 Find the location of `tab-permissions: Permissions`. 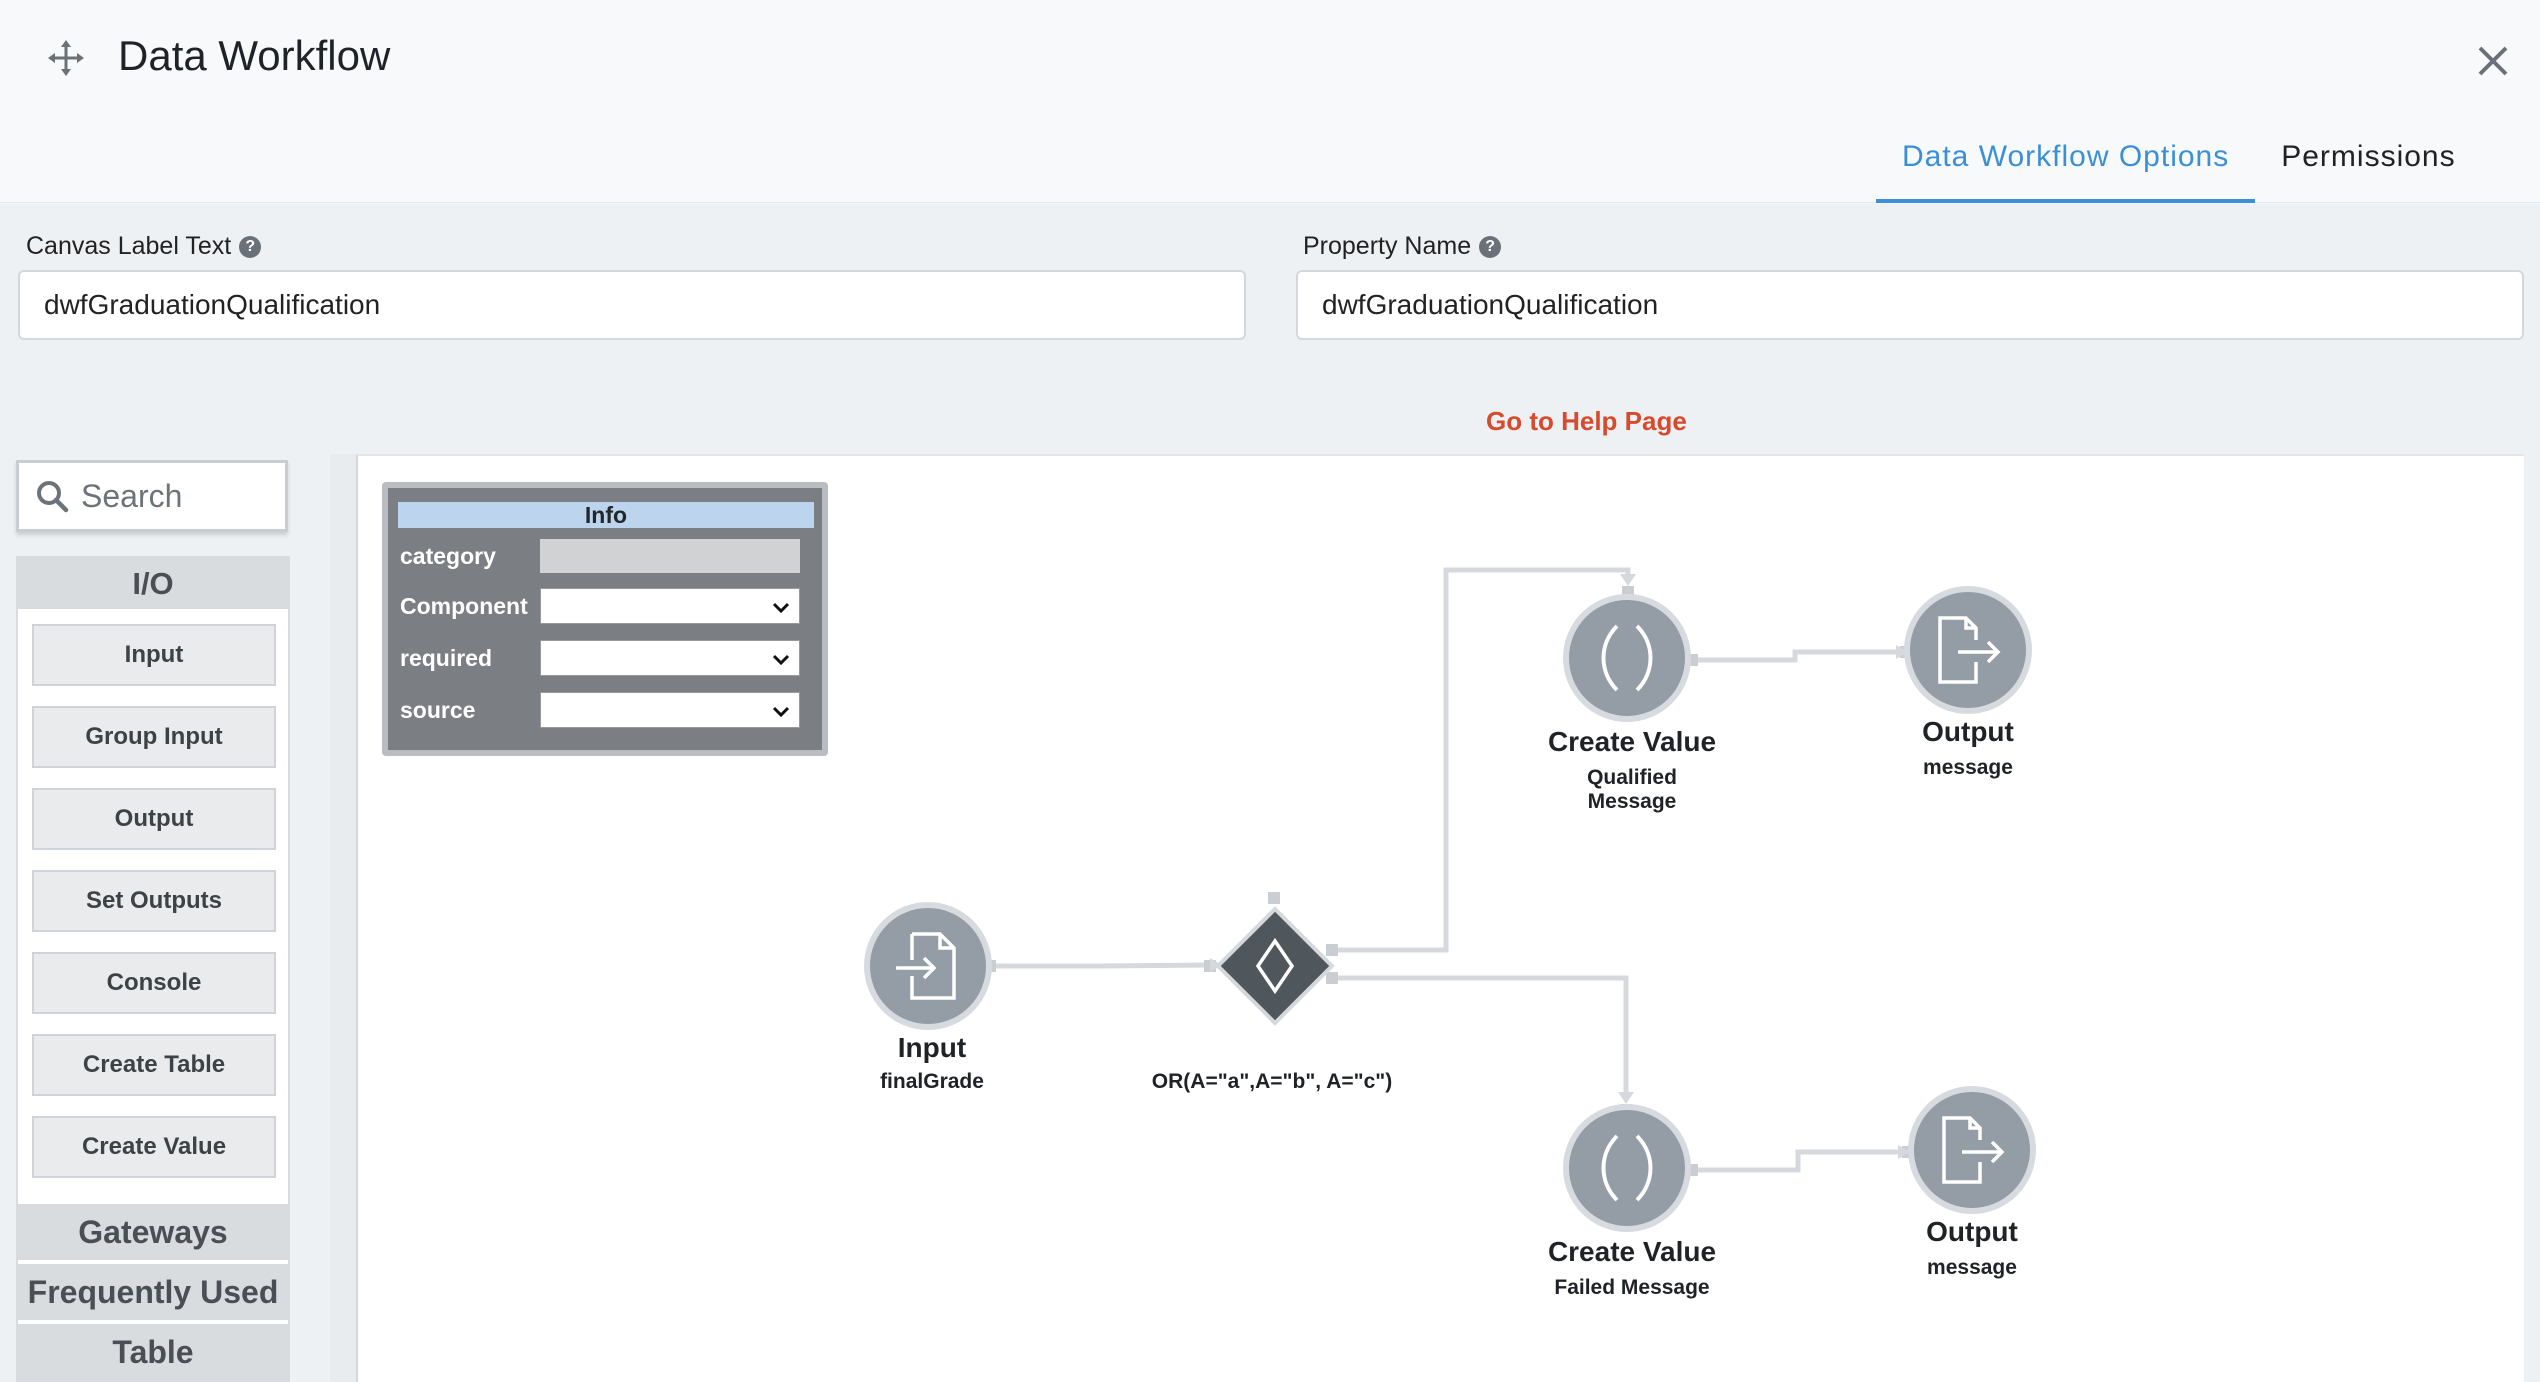

tab-permissions: Permissions is located at coordinates (2368, 166).